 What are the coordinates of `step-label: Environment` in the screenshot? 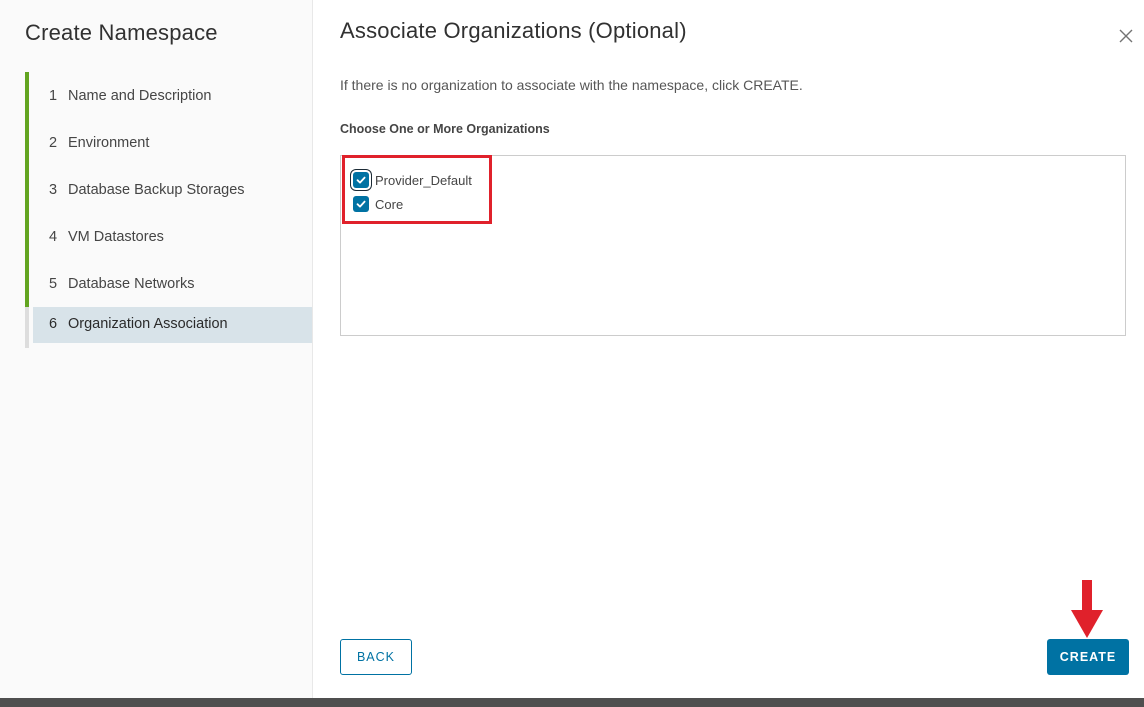 It's located at (109, 142).